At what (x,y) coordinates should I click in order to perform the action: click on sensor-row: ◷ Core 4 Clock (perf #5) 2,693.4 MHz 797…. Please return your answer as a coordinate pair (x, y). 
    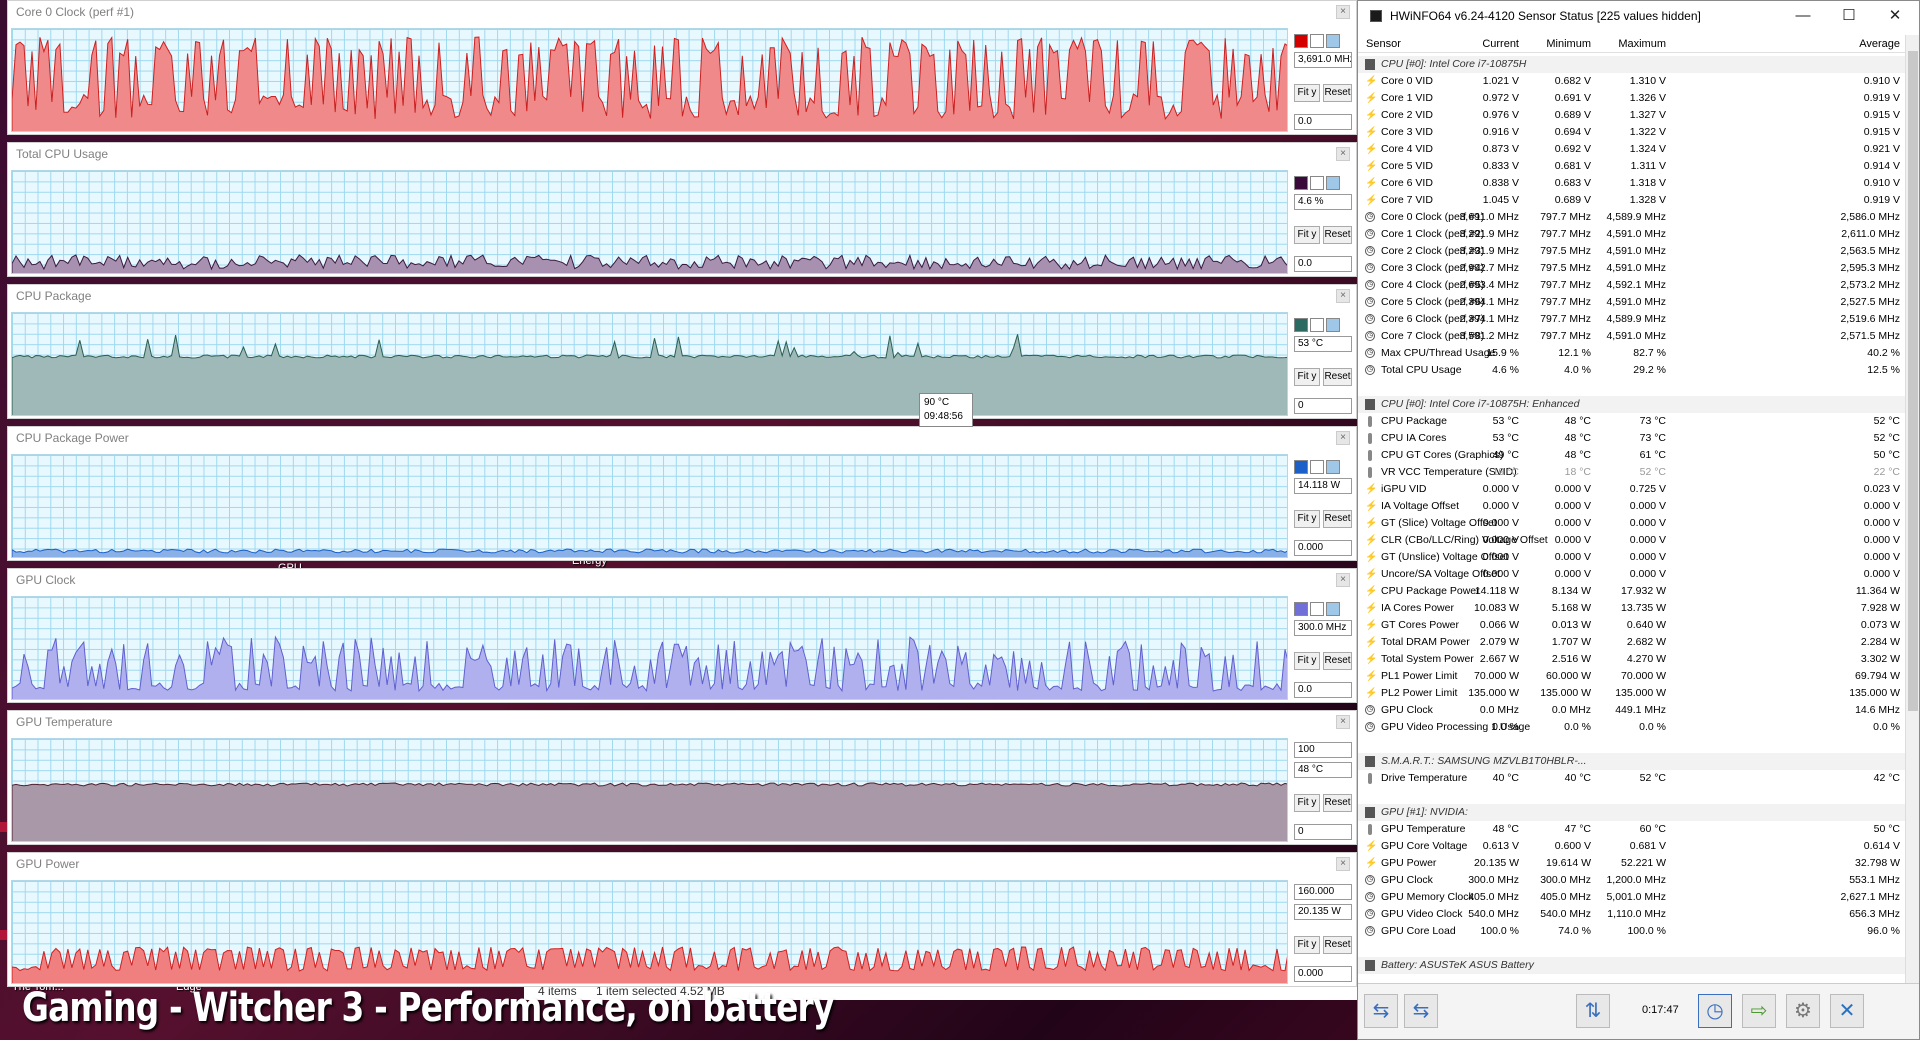
    Looking at the image, I should click on (1632, 285).